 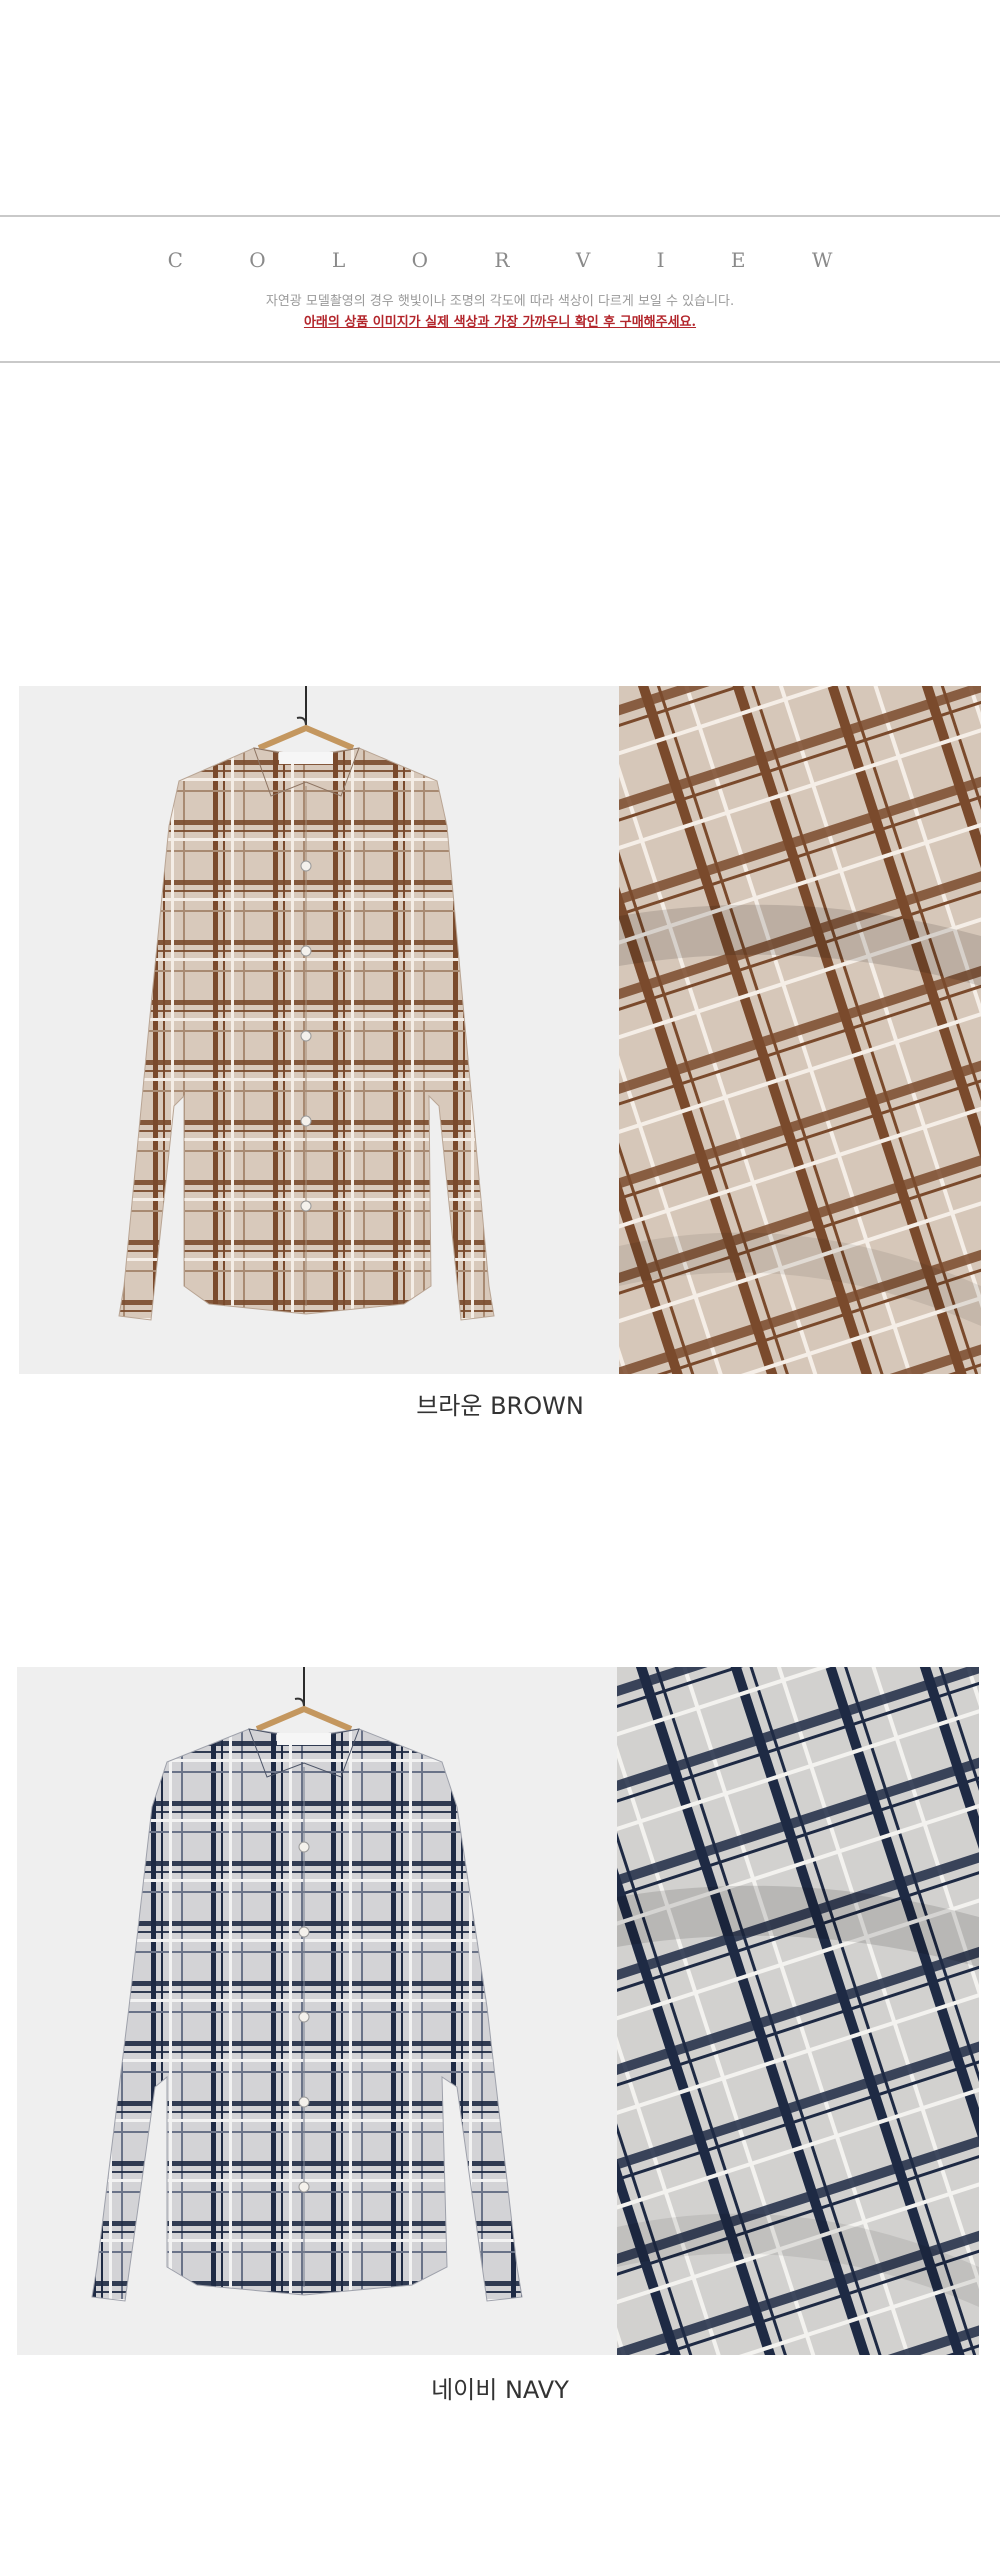 What do you see at coordinates (515, 260) in the screenshot?
I see `color-view-title: C O L O R V I E W` at bounding box center [515, 260].